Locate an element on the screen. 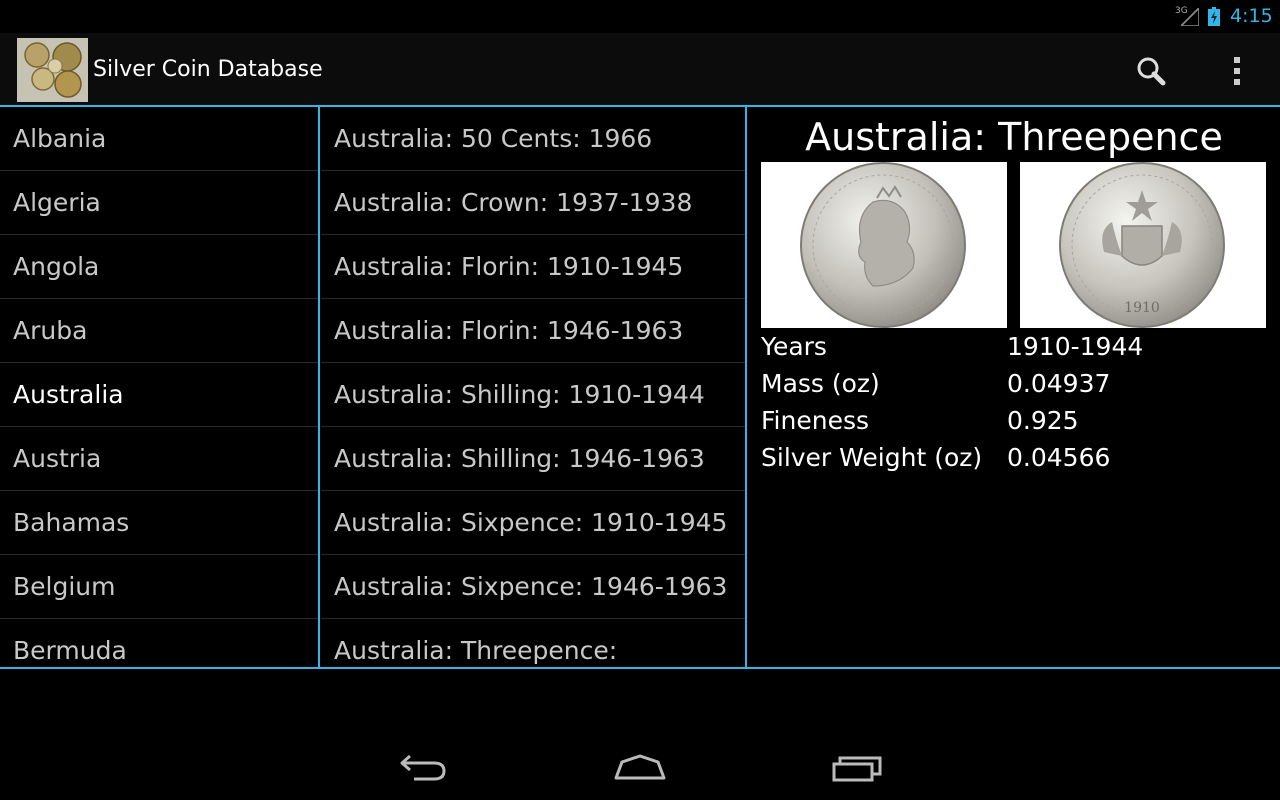  list-item-country: Bermuda is located at coordinates (159, 643).